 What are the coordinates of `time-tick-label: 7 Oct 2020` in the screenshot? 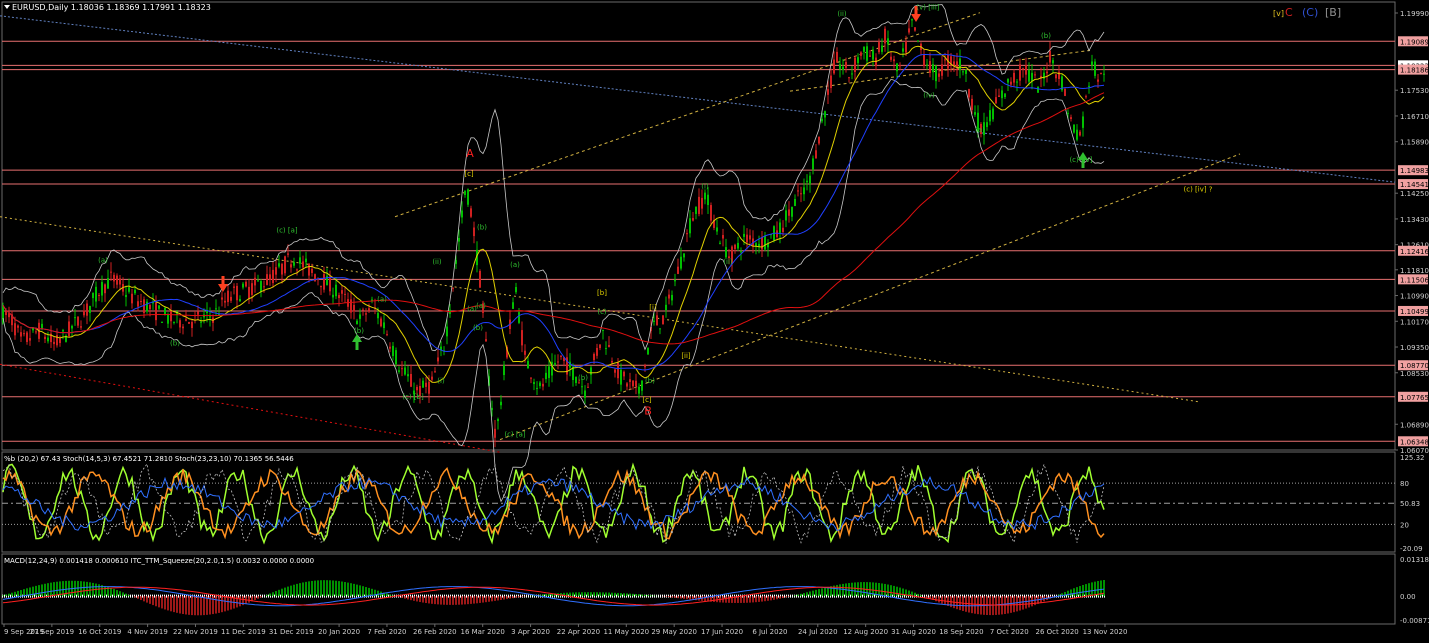 It's located at (1009, 632).